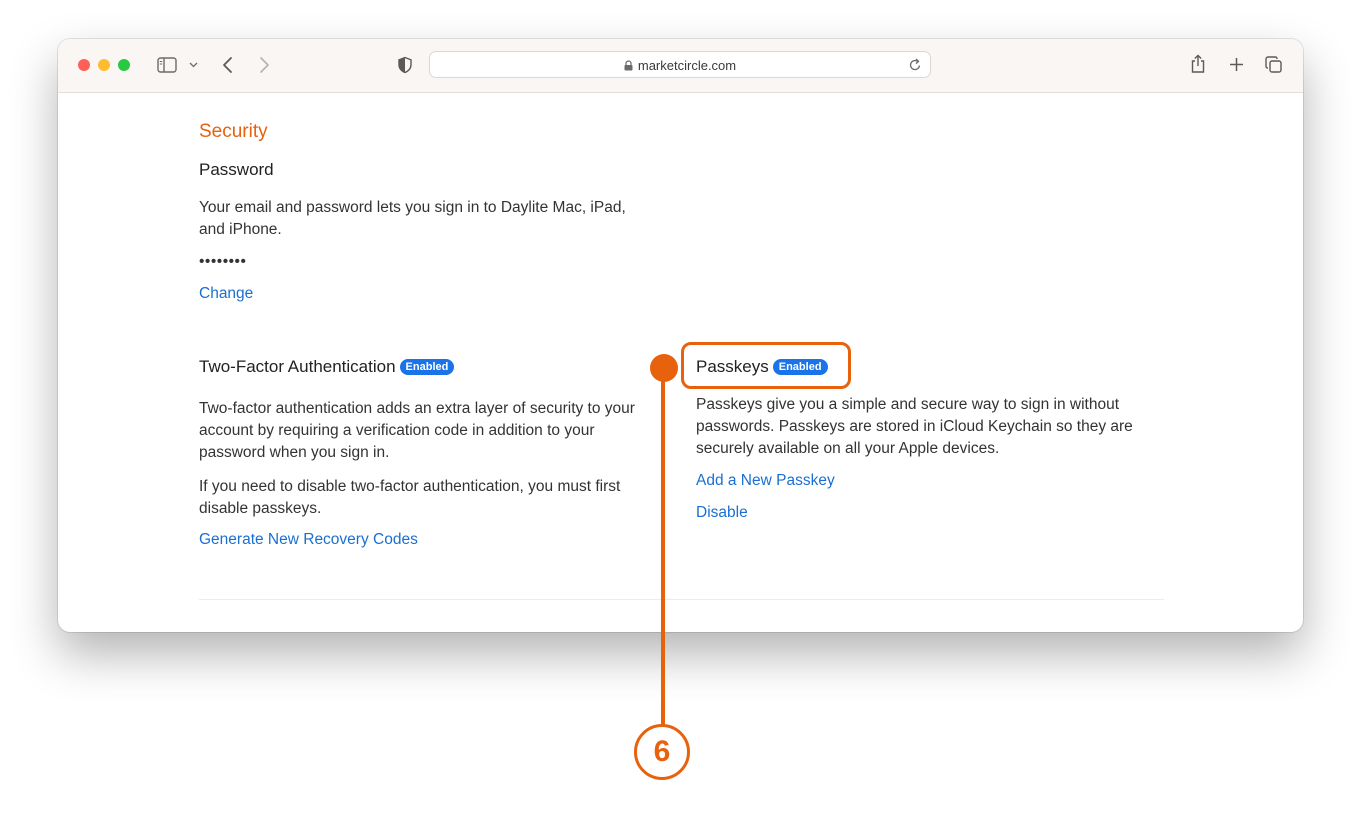 The image size is (1360, 816). What do you see at coordinates (1236, 64) in the screenshot?
I see `plus-icon` at bounding box center [1236, 64].